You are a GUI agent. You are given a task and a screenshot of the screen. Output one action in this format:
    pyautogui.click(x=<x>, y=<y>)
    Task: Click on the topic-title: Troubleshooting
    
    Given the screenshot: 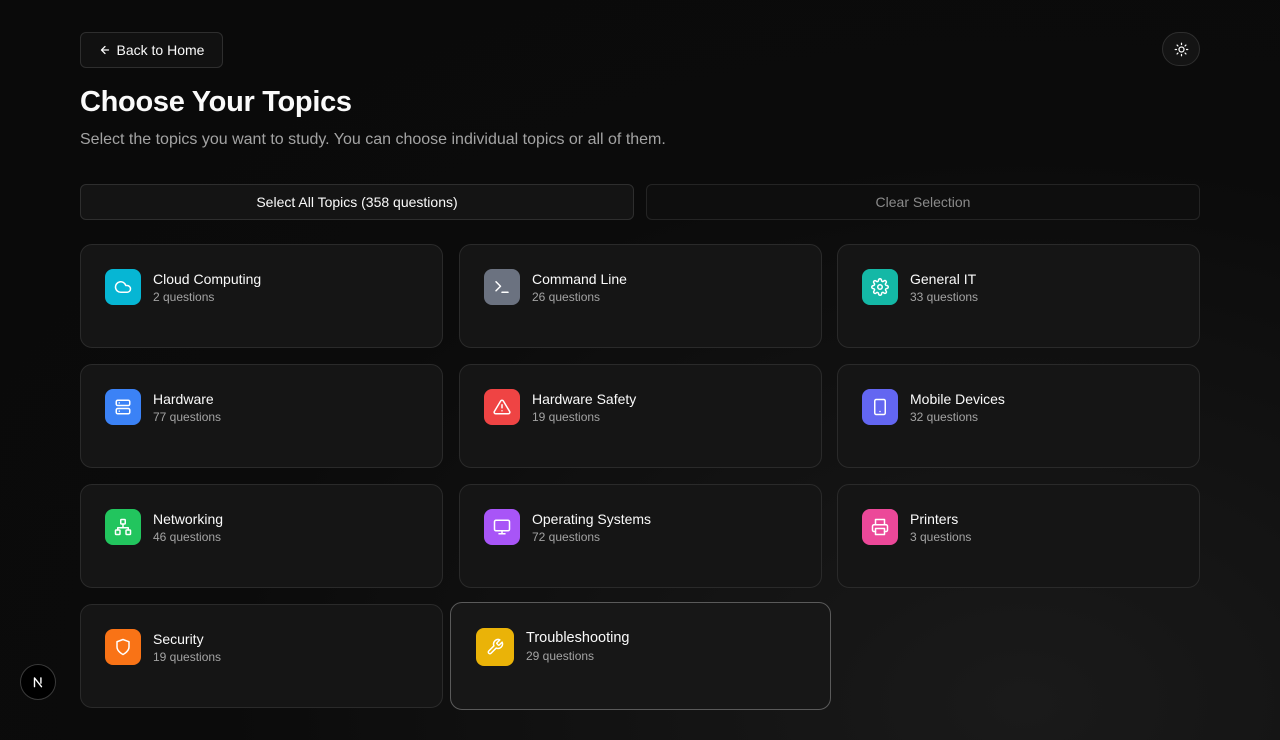 What is the action you would take?
    pyautogui.click(x=578, y=638)
    